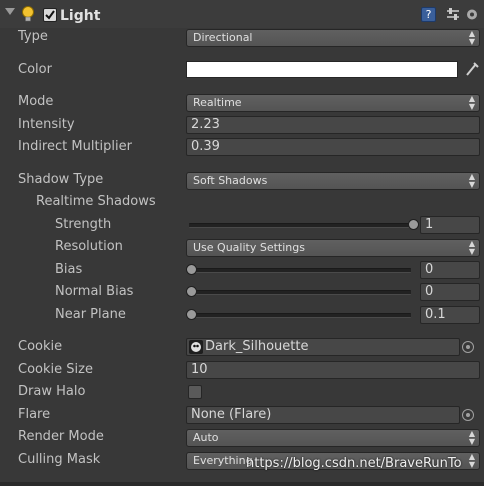 This screenshot has height=486, width=484. What do you see at coordinates (333, 248) in the screenshot?
I see `resolution-dropdown: Use Quality Settings ▲ ▼` at bounding box center [333, 248].